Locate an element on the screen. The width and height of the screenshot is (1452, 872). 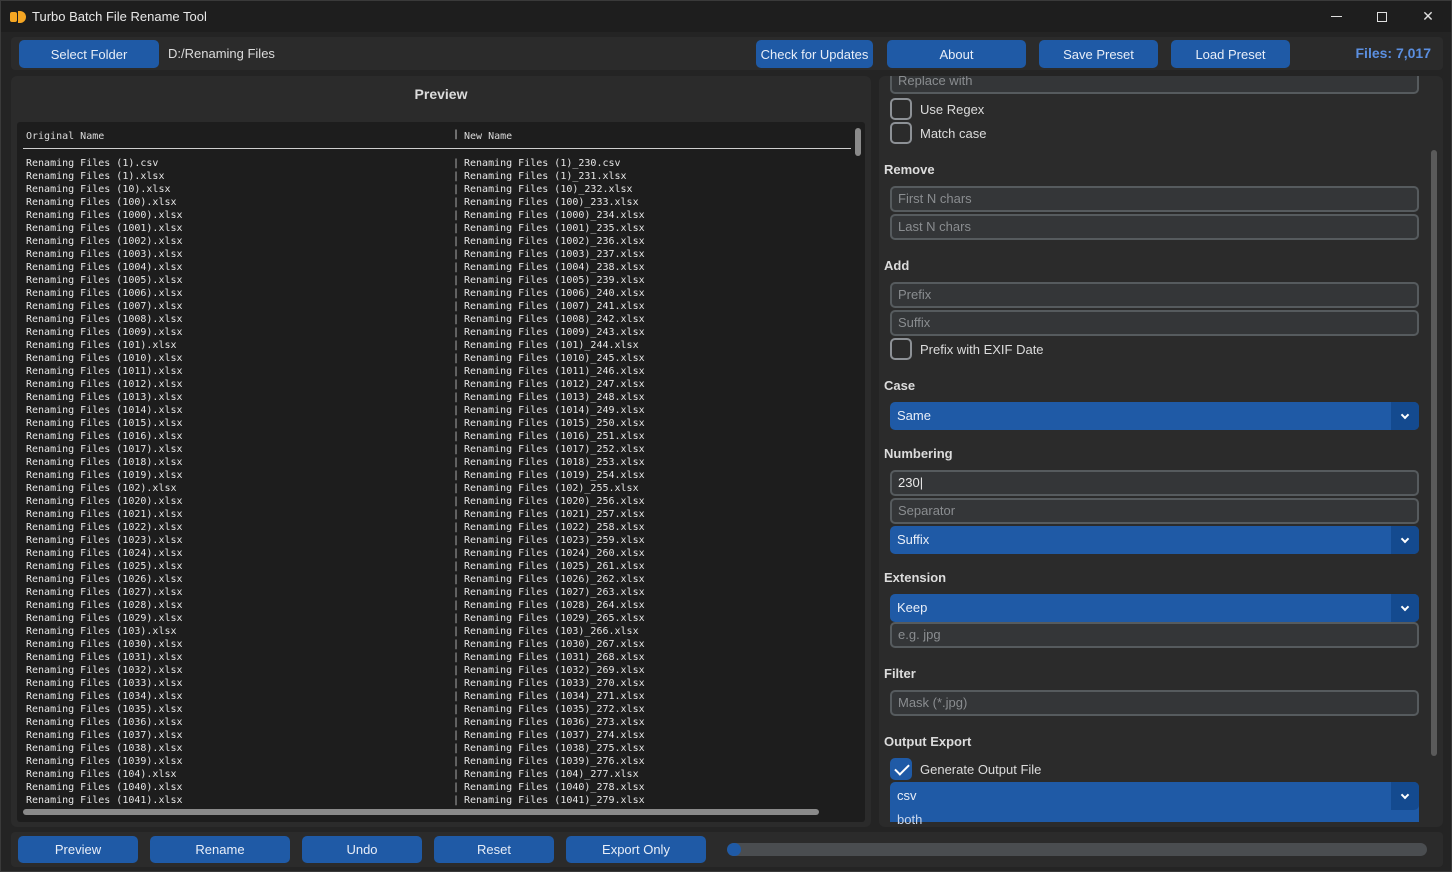
checkbox-label: Generate Output File is located at coordinates (981, 769).